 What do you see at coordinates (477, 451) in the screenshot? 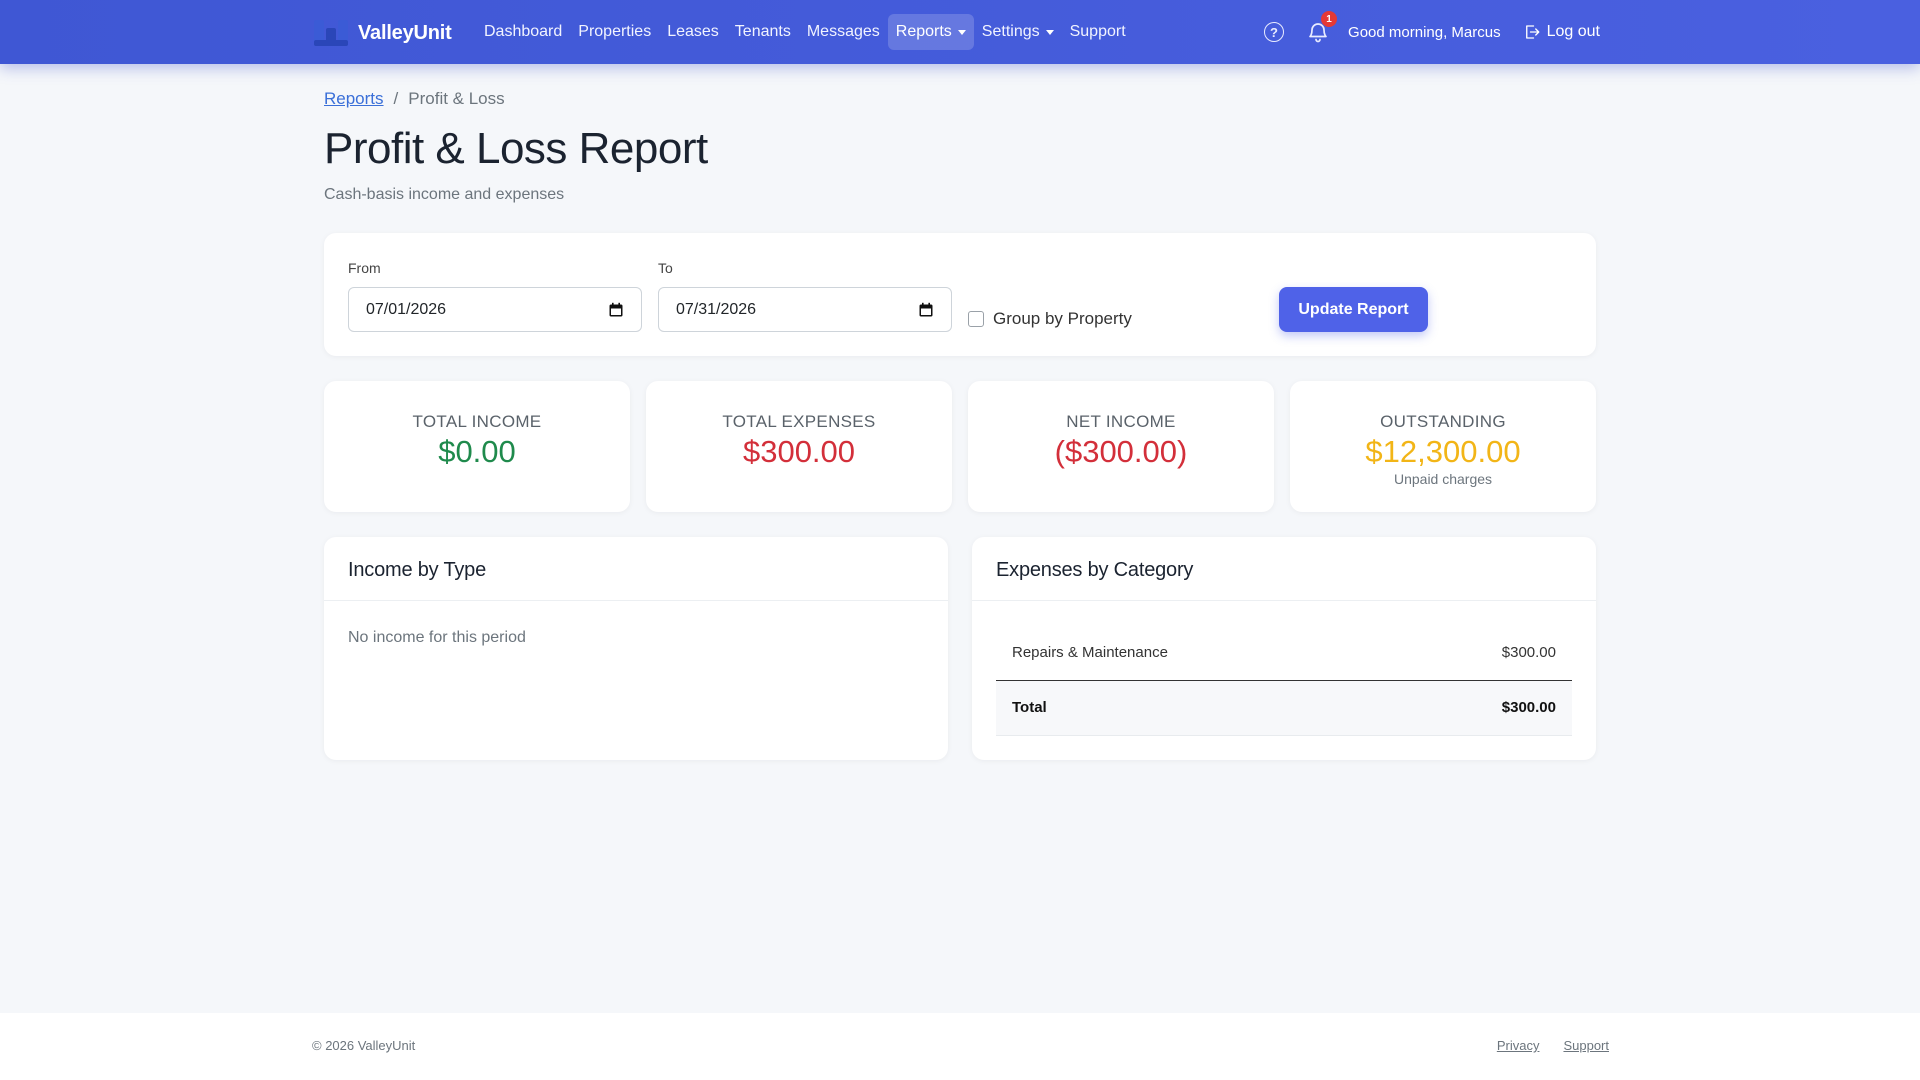
I see `stat-value: $0.00` at bounding box center [477, 451].